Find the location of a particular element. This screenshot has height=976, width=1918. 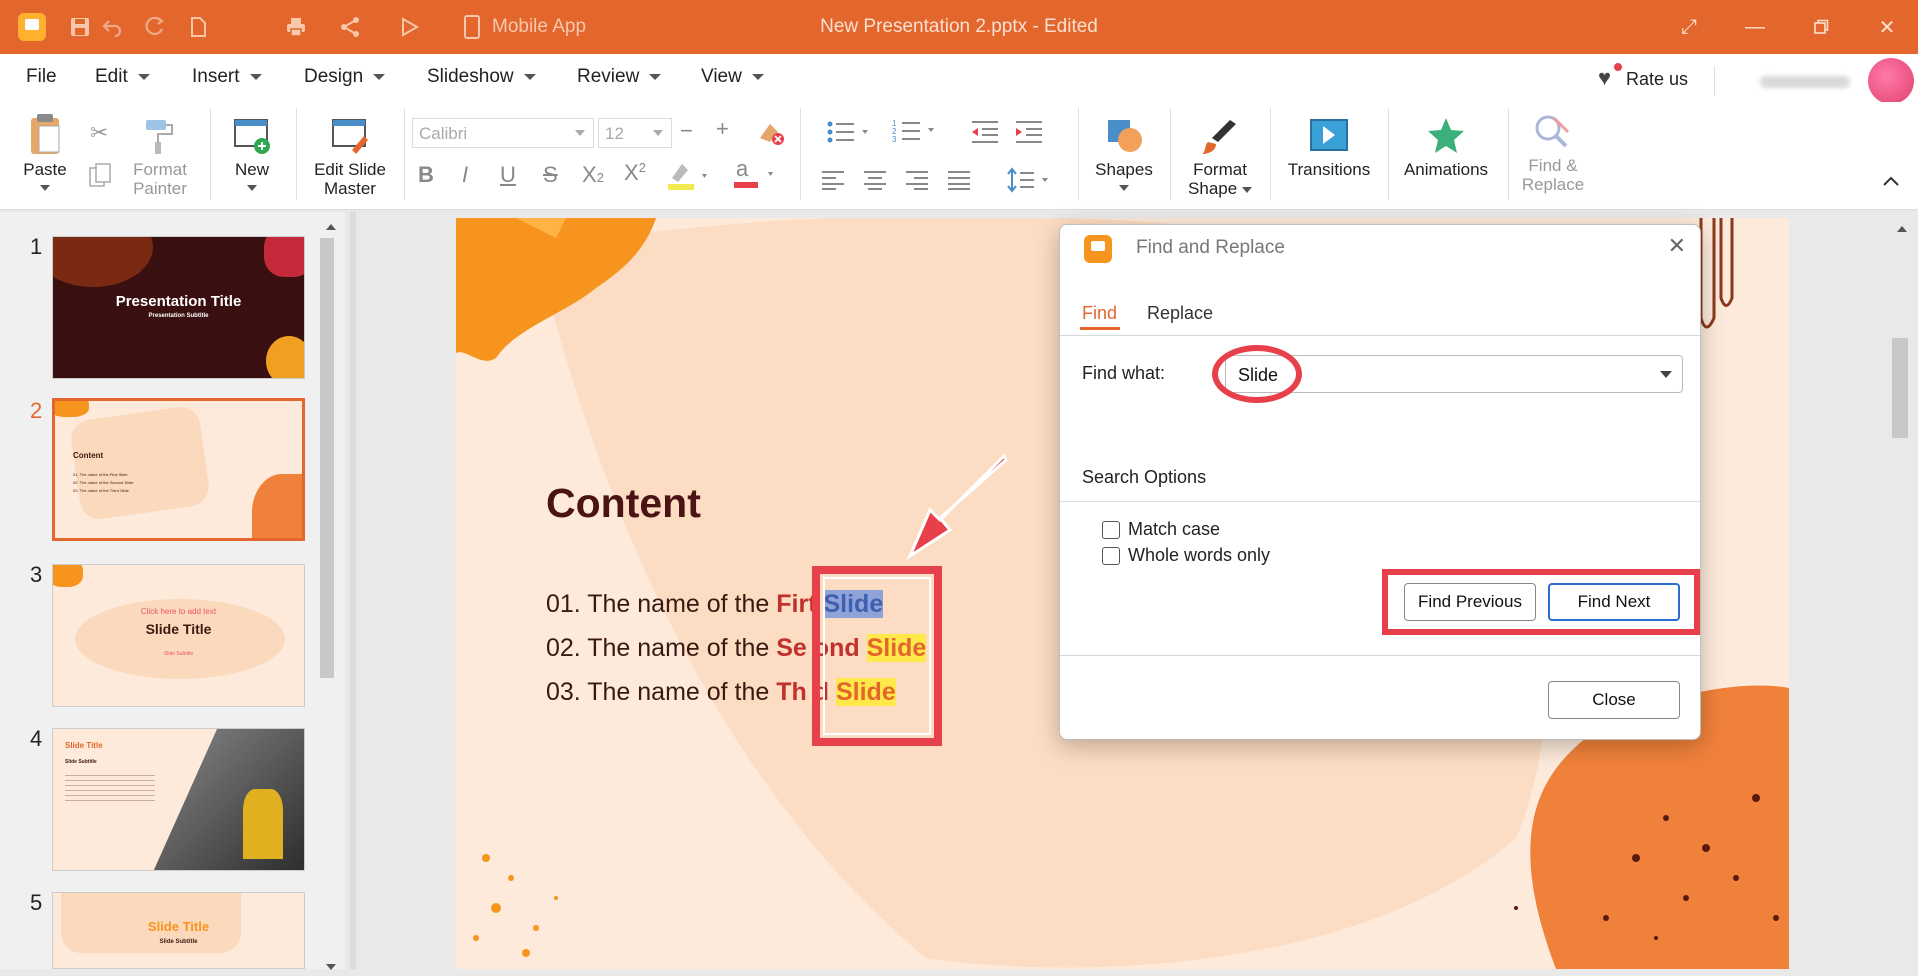

menu-design: Design is located at coordinates (345, 77).